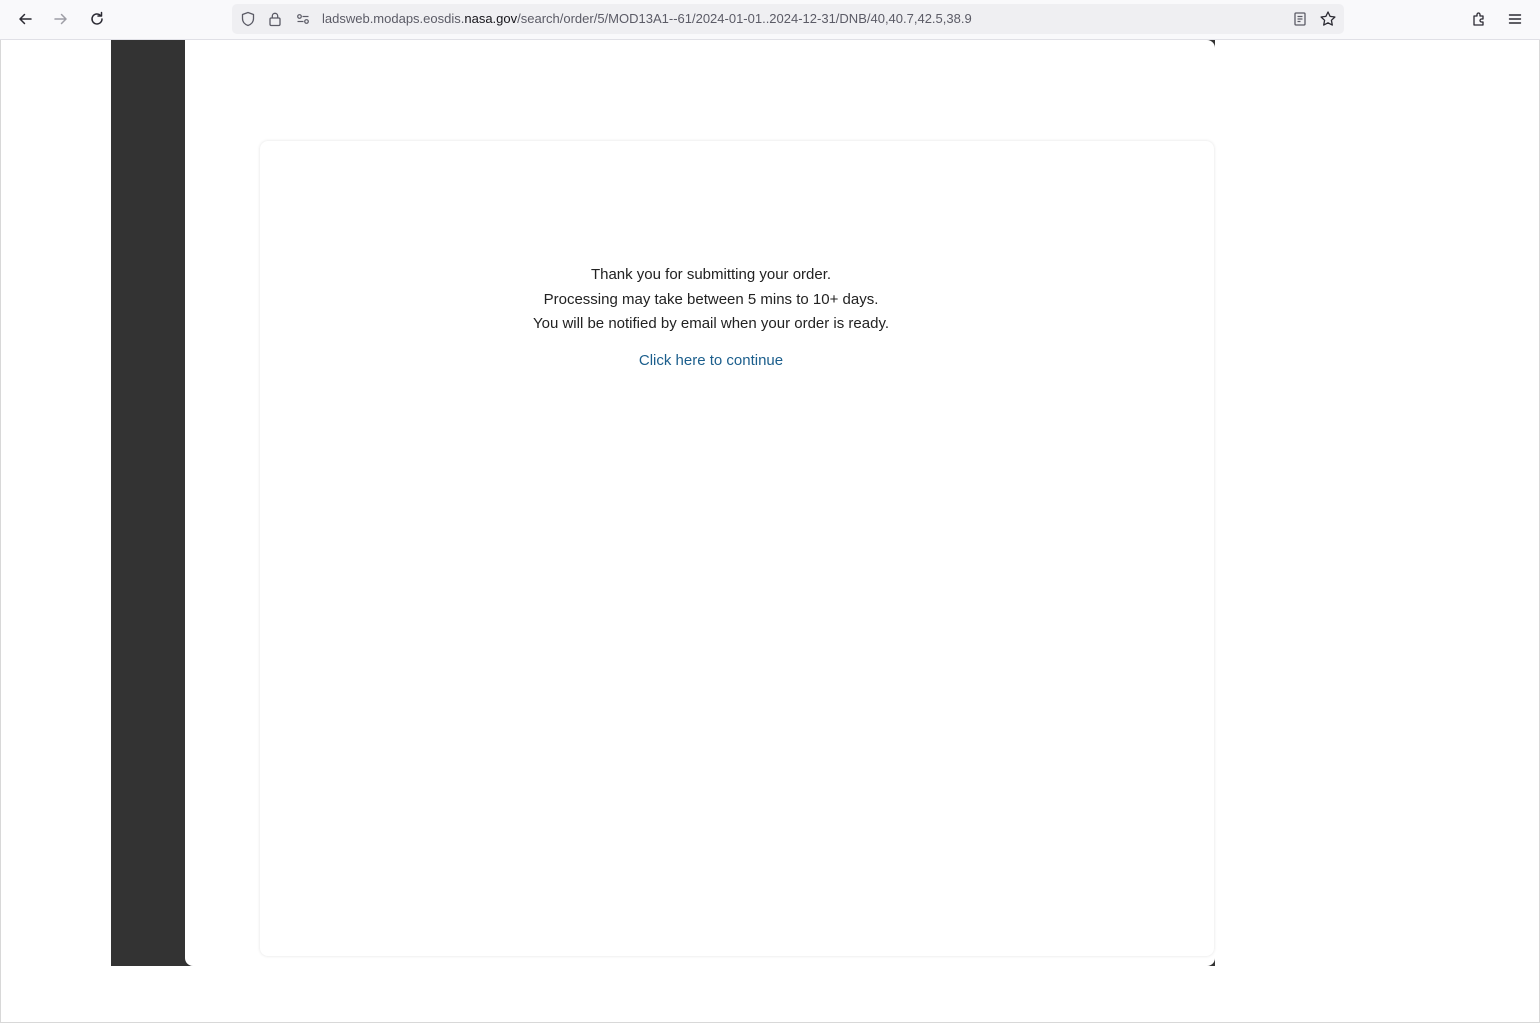  Describe the element at coordinates (248, 19) in the screenshot. I see `shield-icon` at that location.